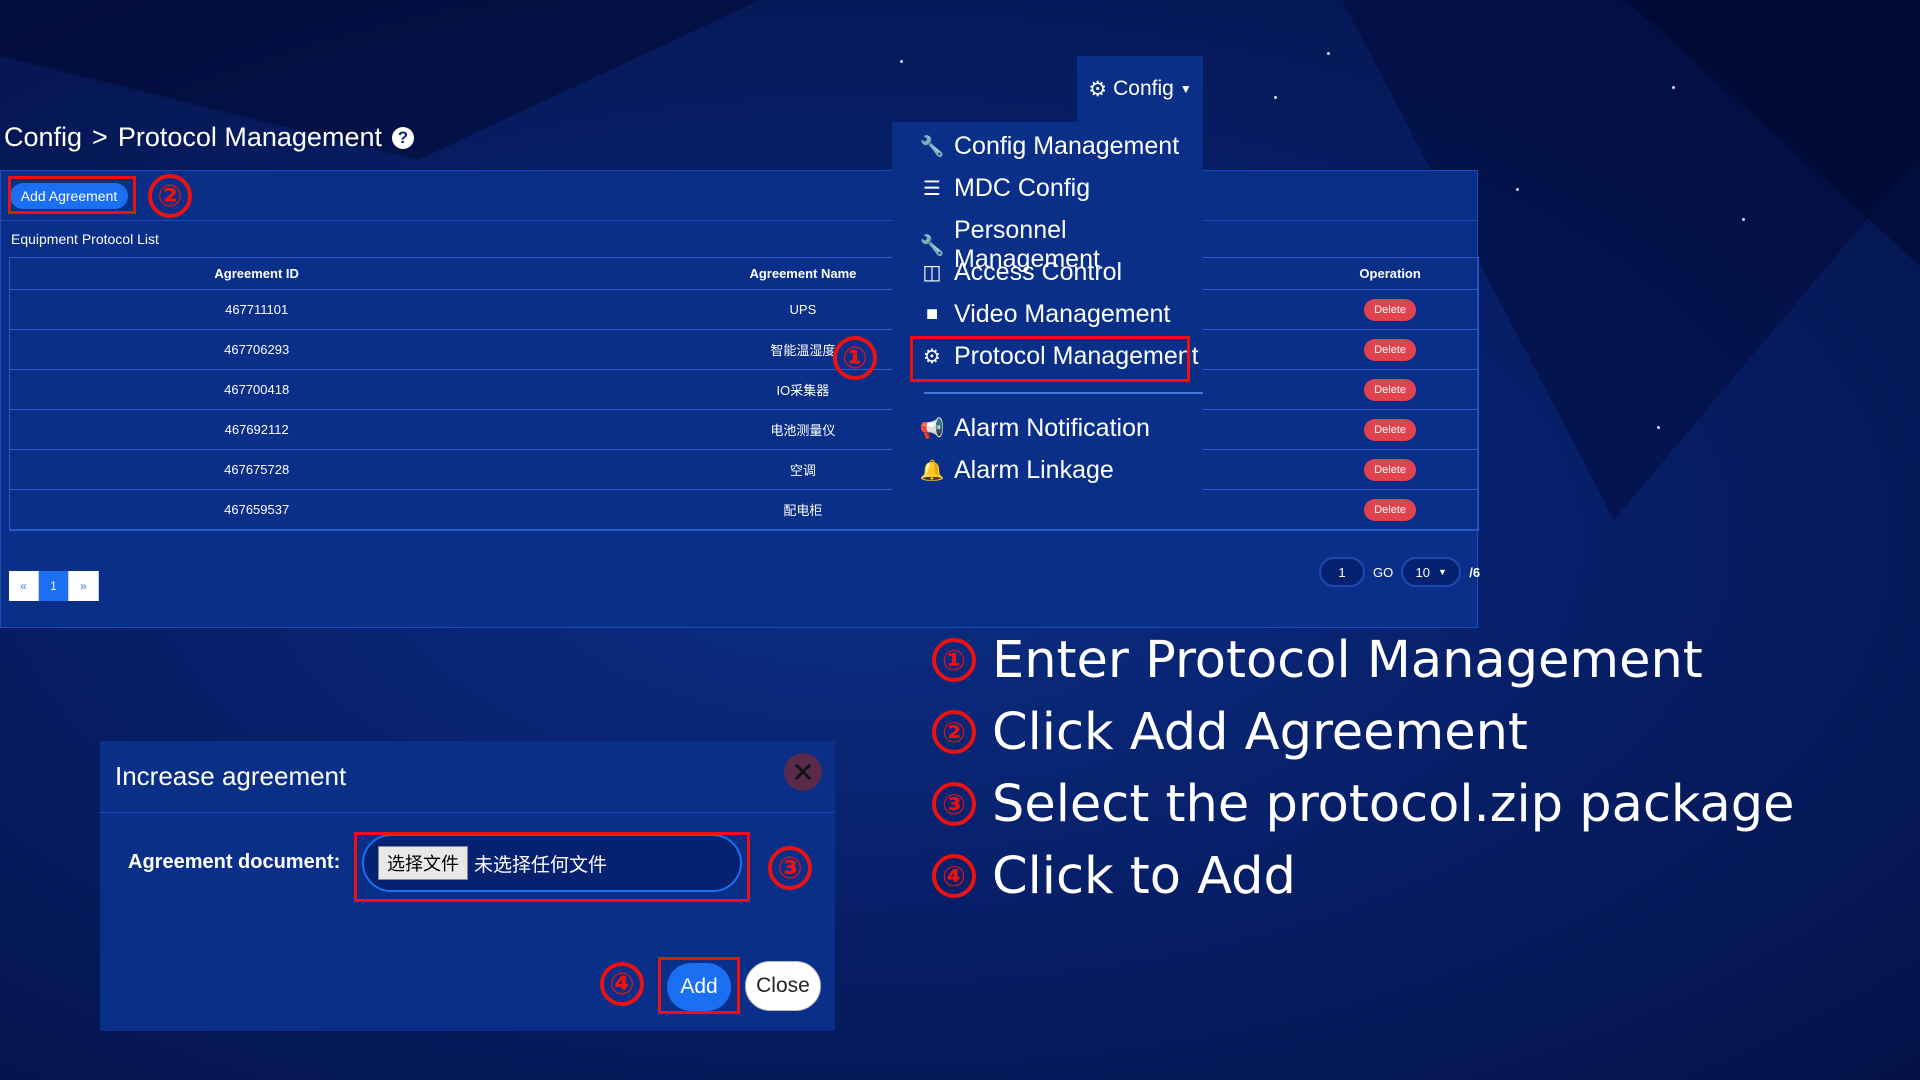 Image resolution: width=1920 pixels, height=1080 pixels. What do you see at coordinates (257, 469) in the screenshot?
I see `cell-agreement-id: 467675728` at bounding box center [257, 469].